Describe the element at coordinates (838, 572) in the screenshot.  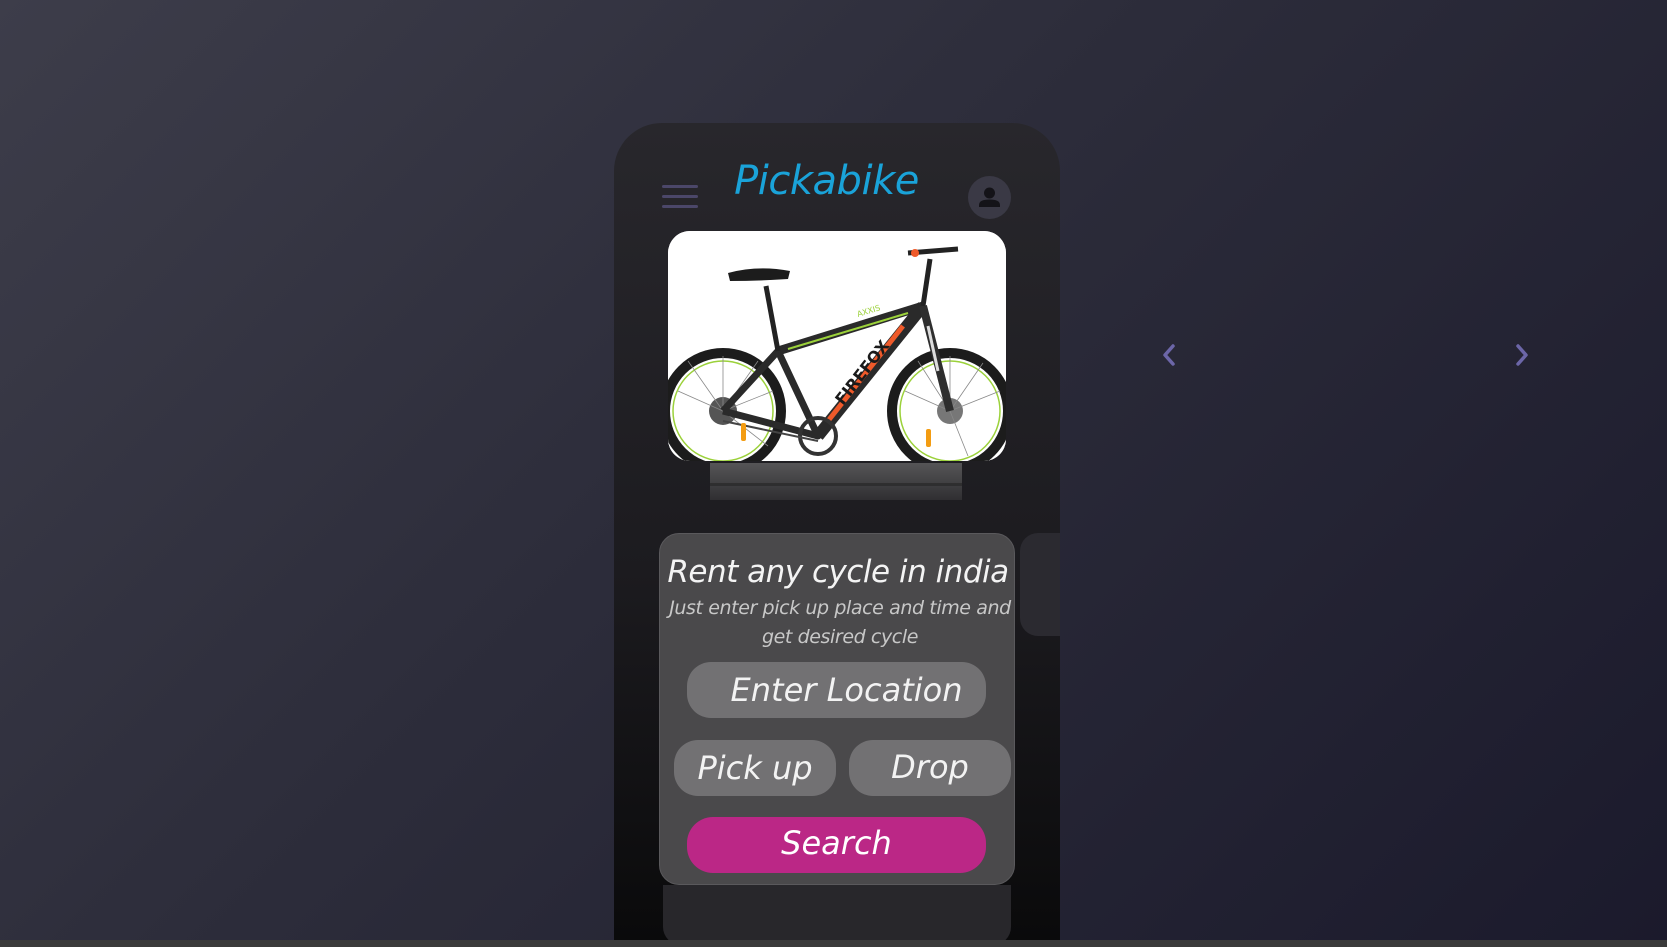
I see `form-title: Rent any cycle in india` at that location.